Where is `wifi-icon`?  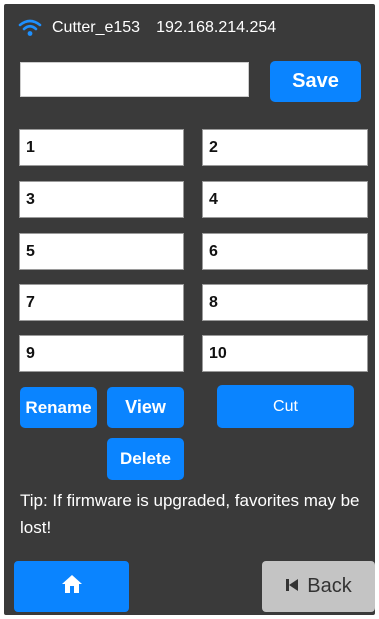 wifi-icon is located at coordinates (30, 28).